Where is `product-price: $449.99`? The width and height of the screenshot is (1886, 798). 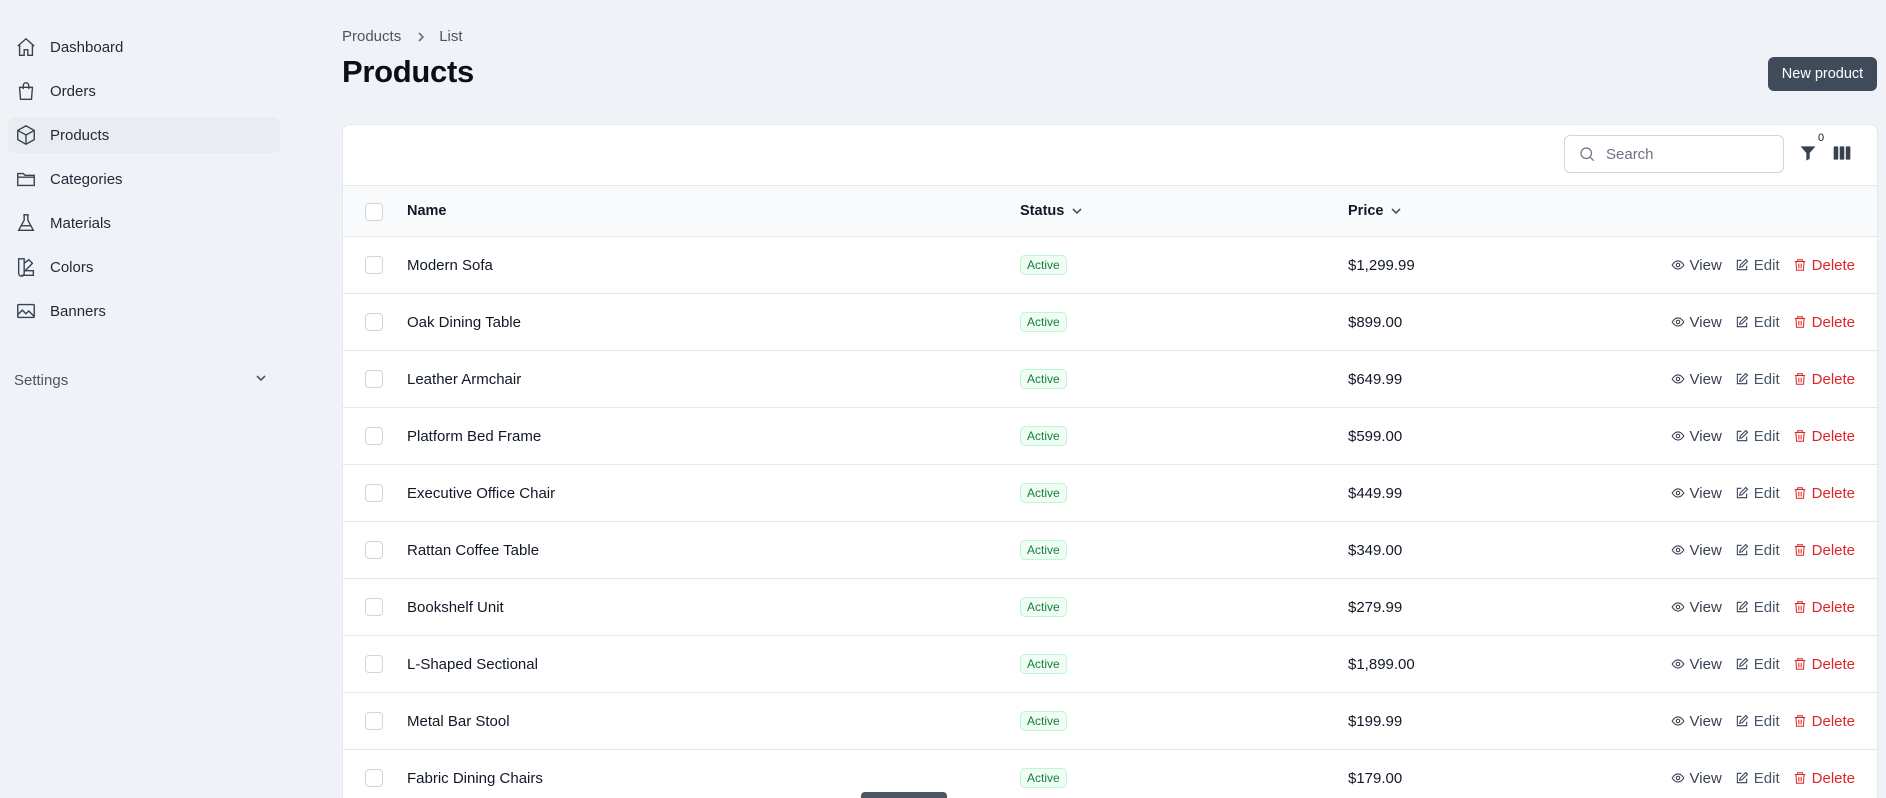 product-price: $449.99 is located at coordinates (1375, 493).